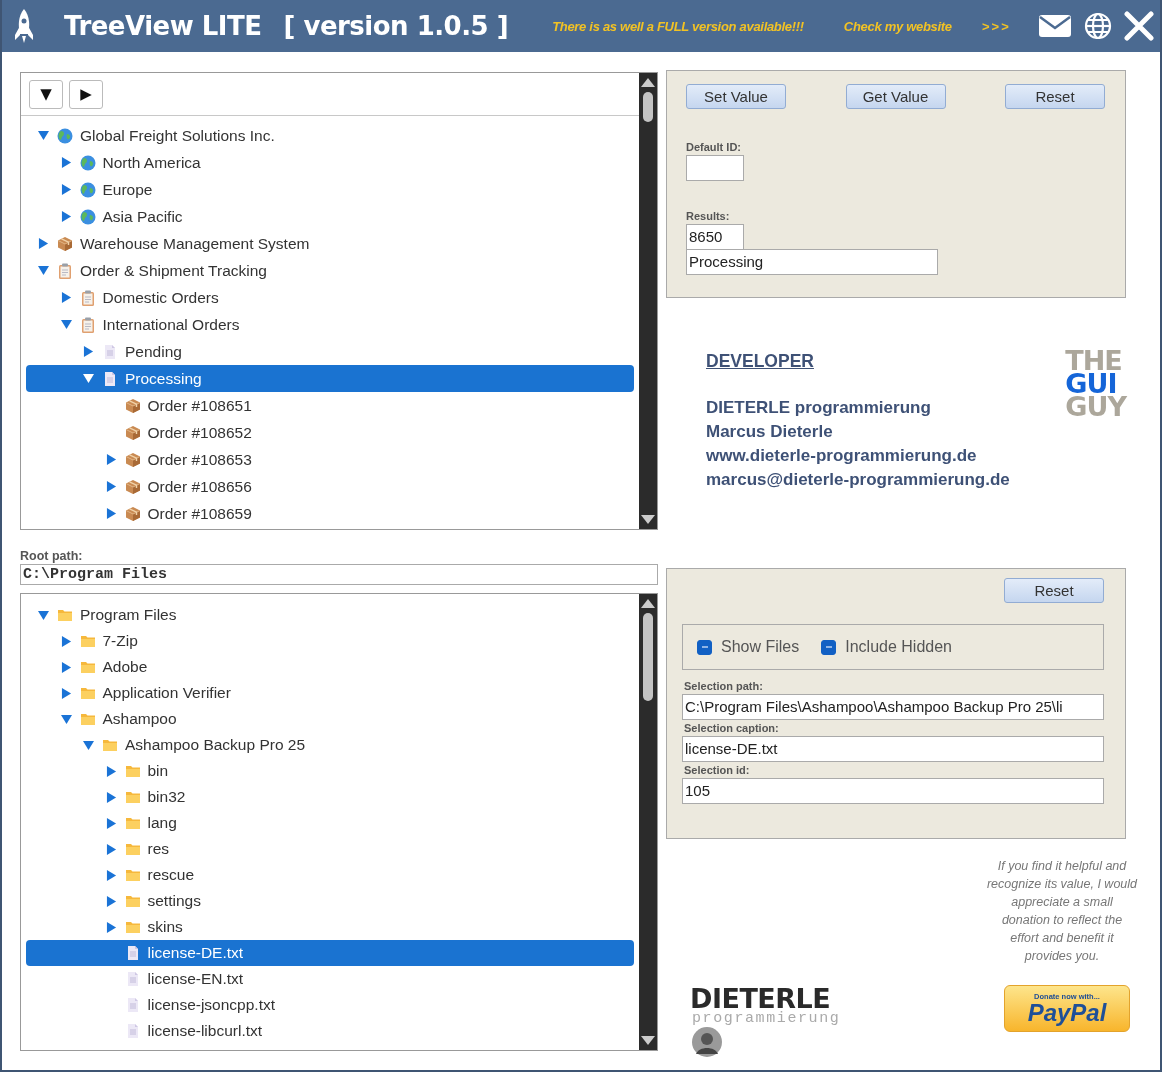  What do you see at coordinates (330, 297) in the screenshot?
I see `tree-item: Domestic Orders` at bounding box center [330, 297].